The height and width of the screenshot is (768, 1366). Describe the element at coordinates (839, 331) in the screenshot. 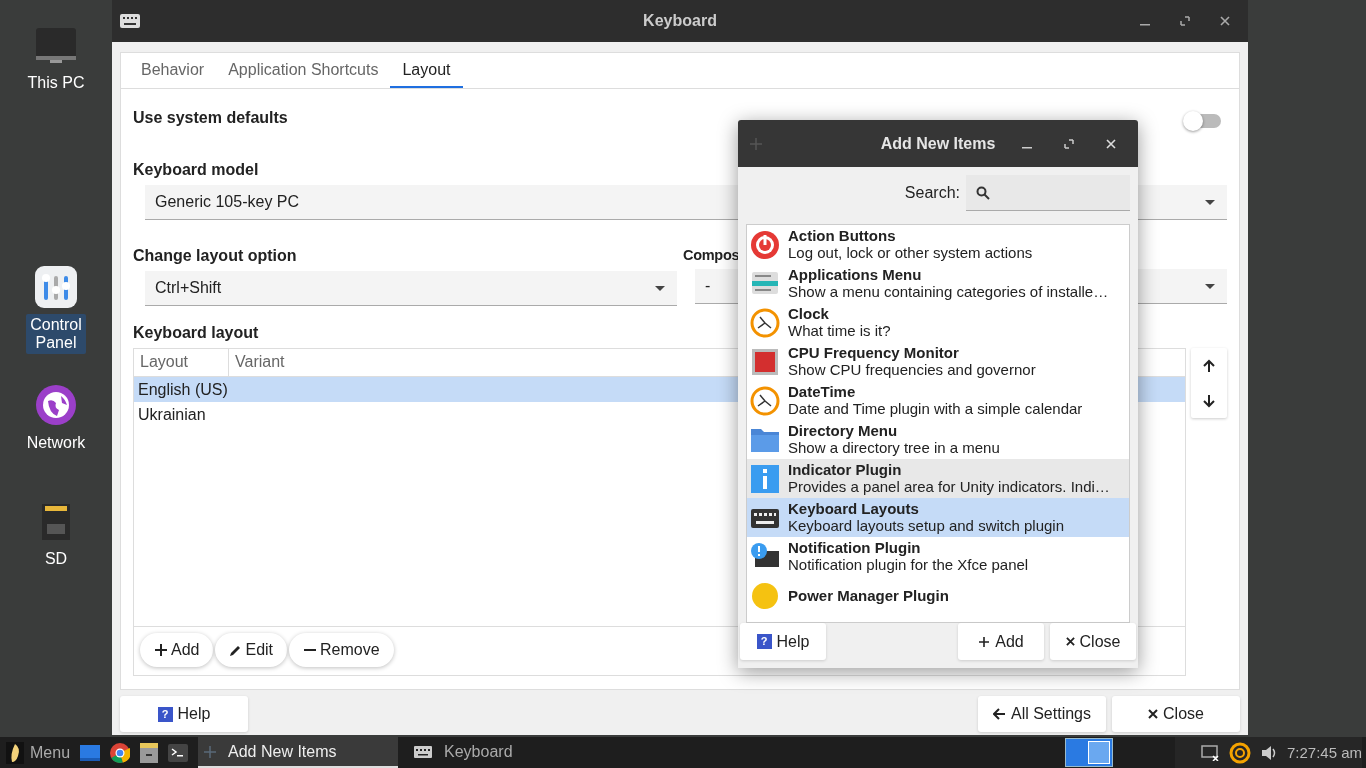

I see `plugin-description: What time is it?` at that location.